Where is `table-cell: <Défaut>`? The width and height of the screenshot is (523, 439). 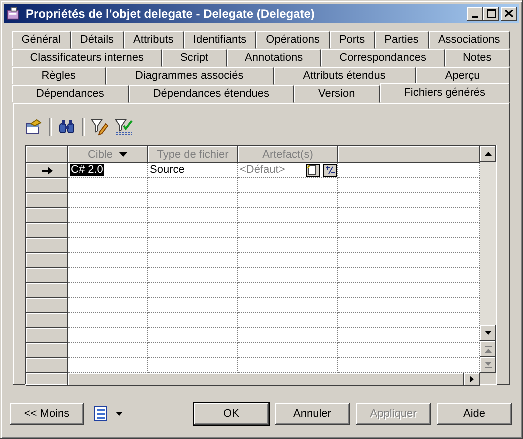 table-cell: <Défaut> is located at coordinates (288, 170).